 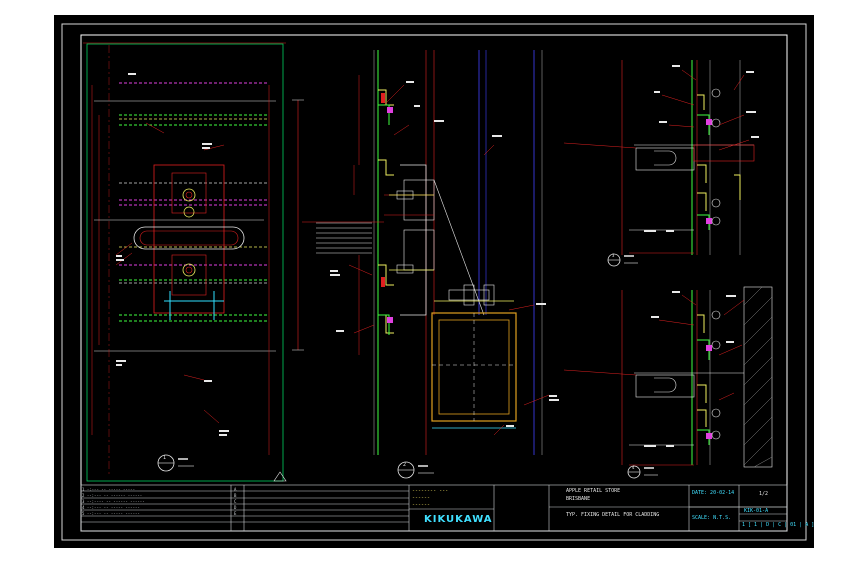 I want to click on checked-by: ------, so click(x=421, y=498).